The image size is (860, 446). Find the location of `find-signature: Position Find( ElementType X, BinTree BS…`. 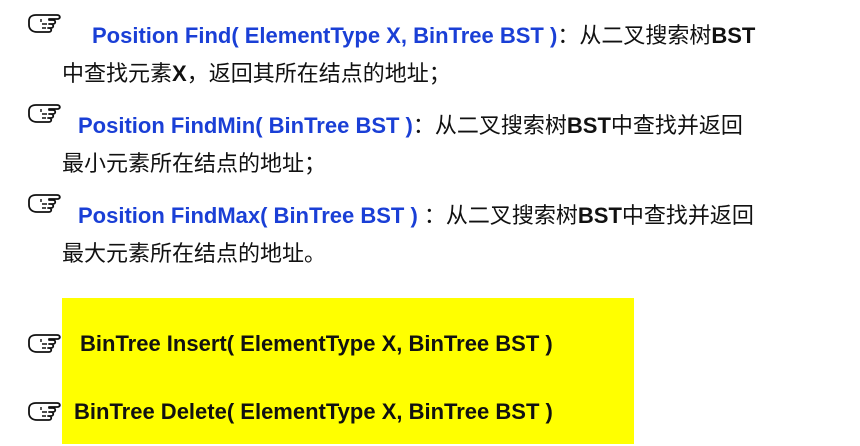

find-signature: Position Find( ElementType X, BinTree BS… is located at coordinates (325, 35).